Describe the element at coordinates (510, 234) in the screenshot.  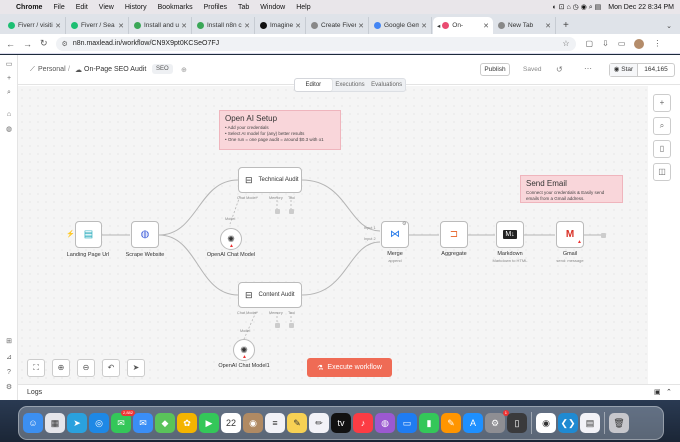
I see `node-markdown: M↓` at that location.